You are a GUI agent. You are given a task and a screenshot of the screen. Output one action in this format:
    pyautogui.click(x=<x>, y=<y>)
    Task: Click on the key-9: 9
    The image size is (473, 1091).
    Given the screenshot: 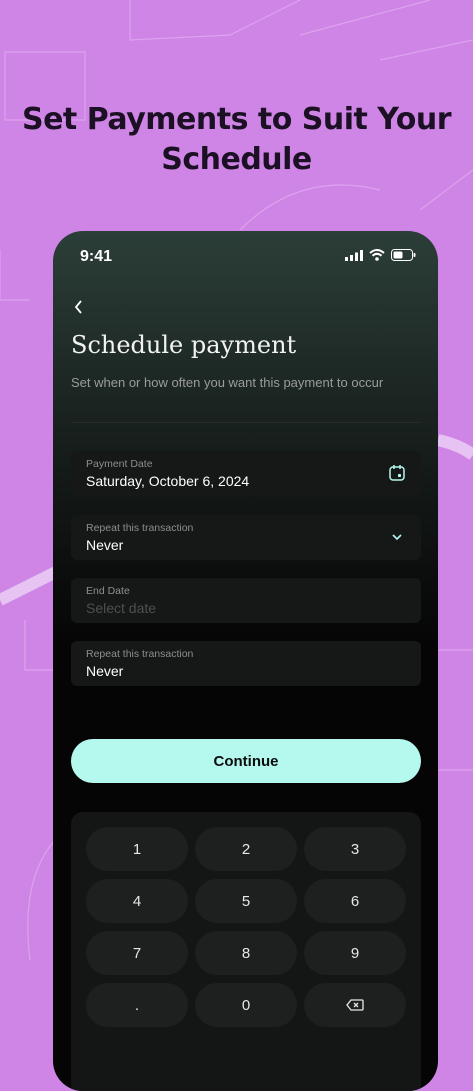 What is the action you would take?
    pyautogui.click(x=355, y=953)
    